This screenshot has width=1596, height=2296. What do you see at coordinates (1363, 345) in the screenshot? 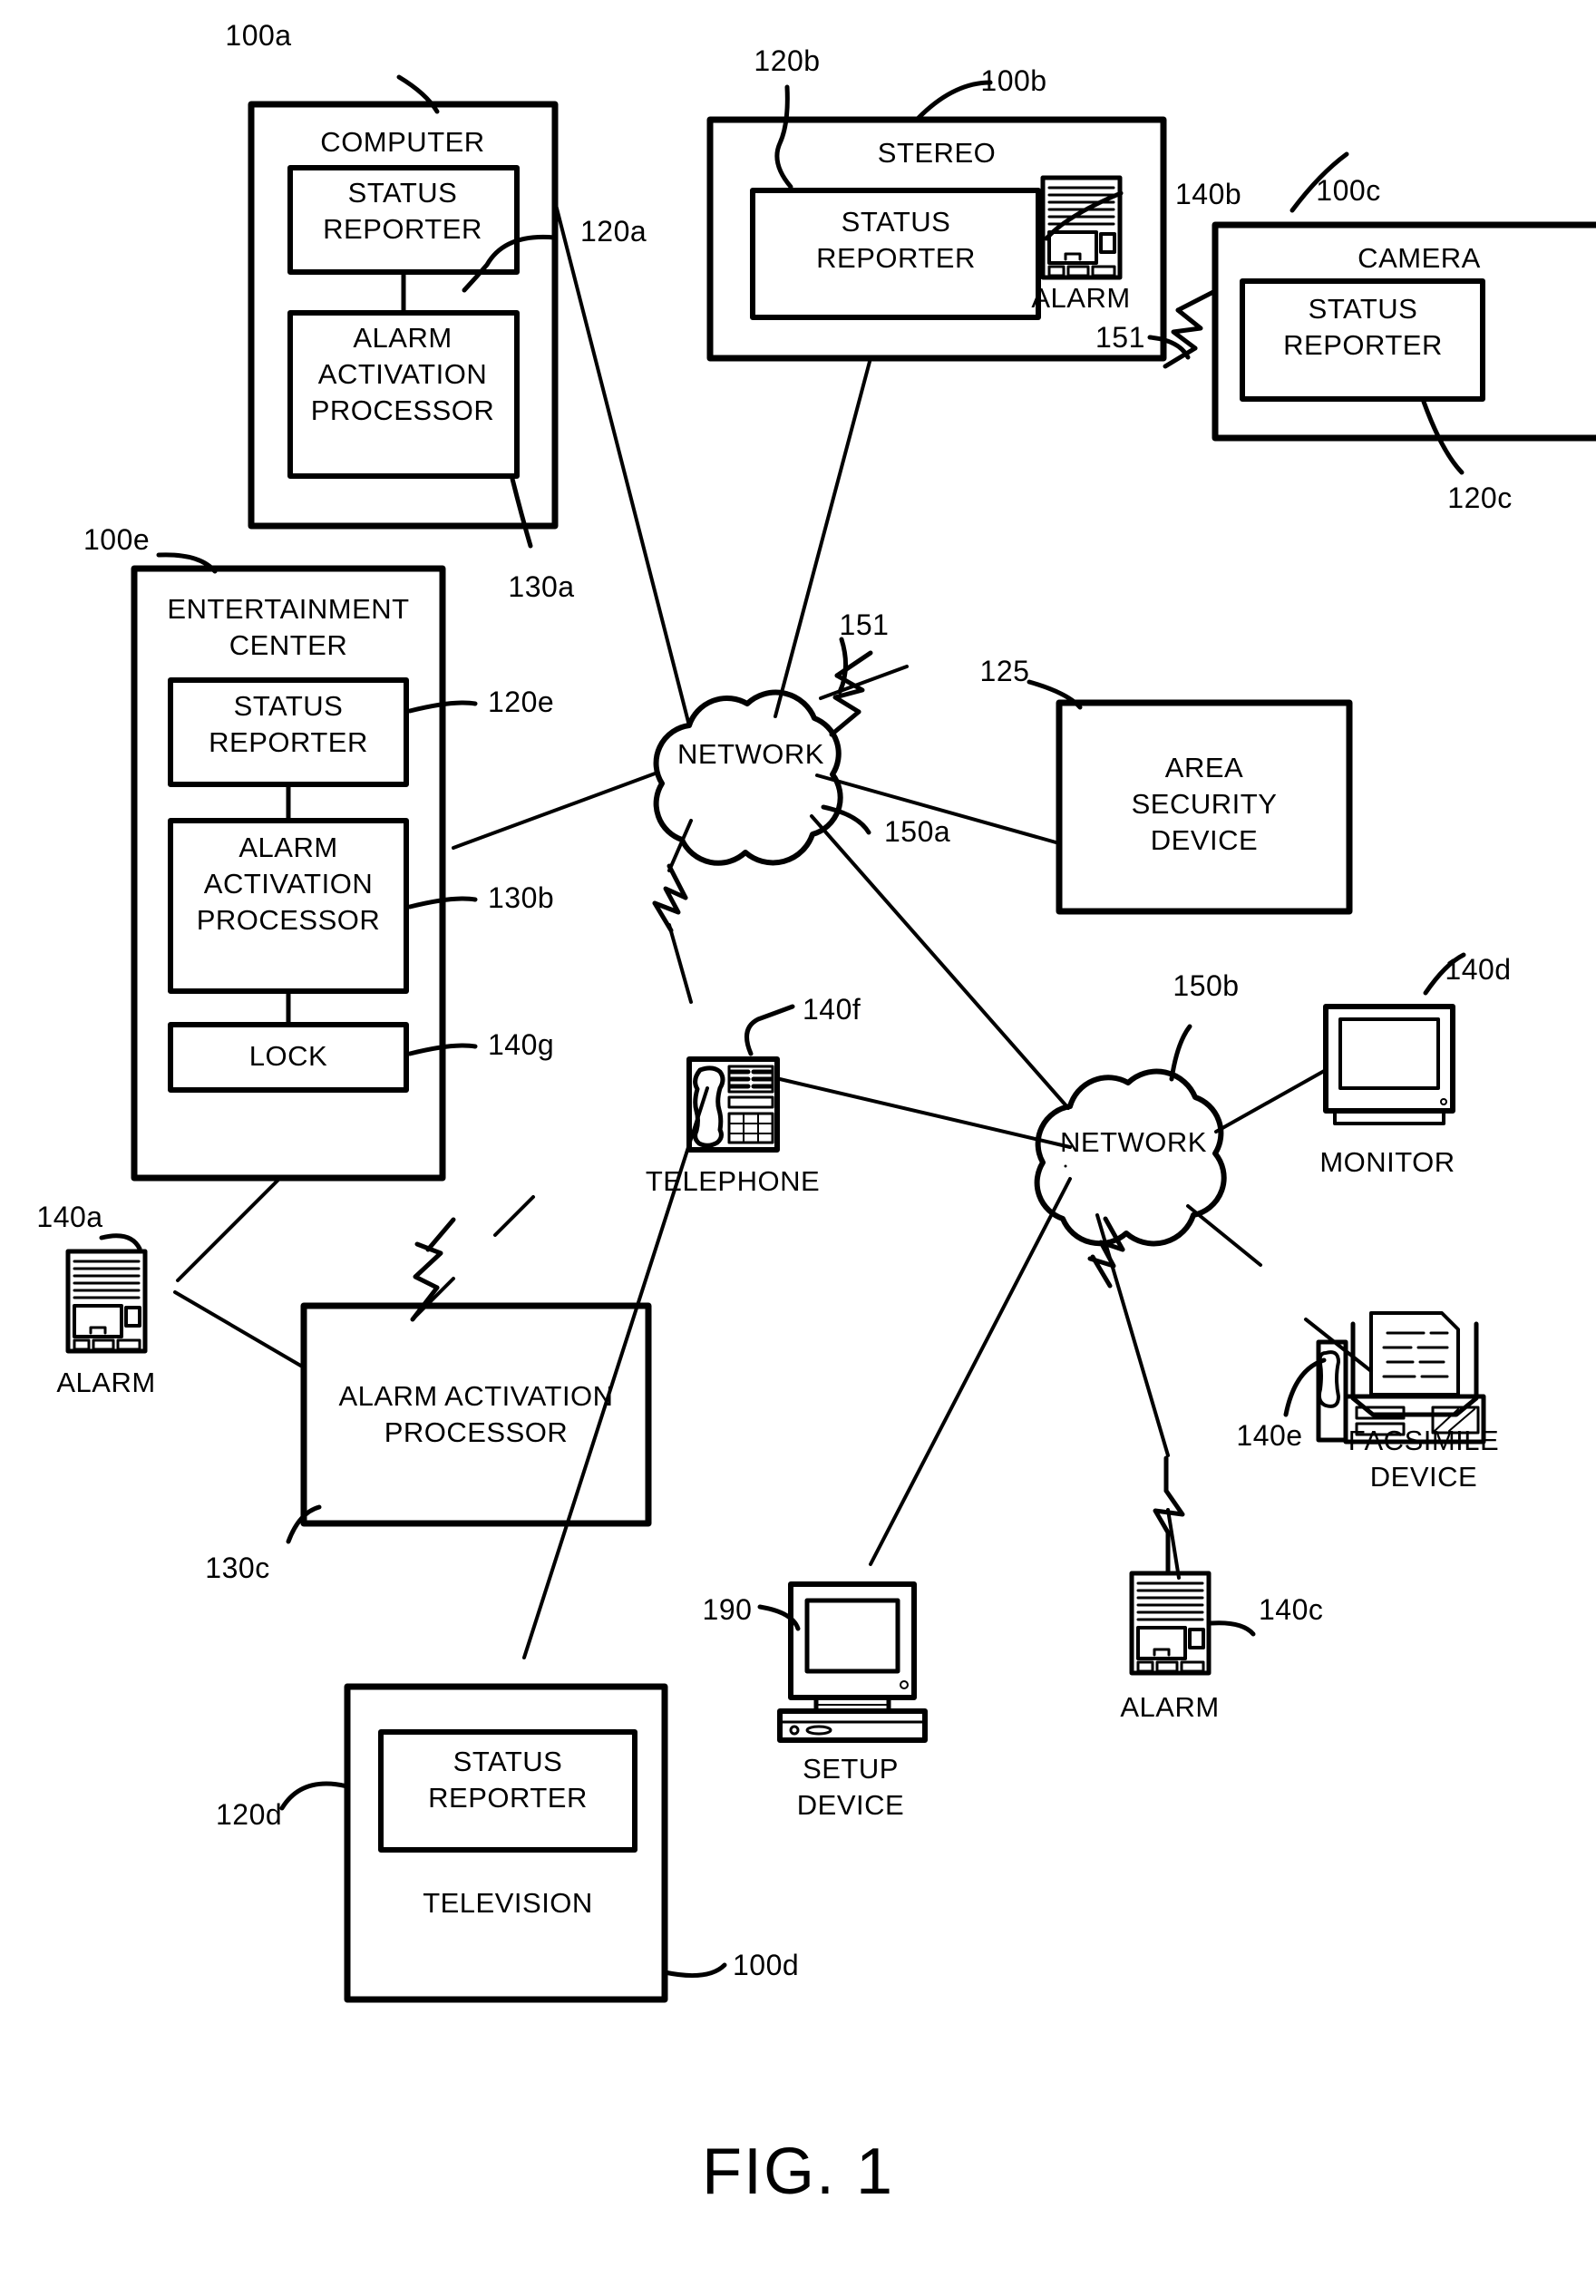
I see `camera-status-reporter-line2: REPORTER` at bounding box center [1363, 345].